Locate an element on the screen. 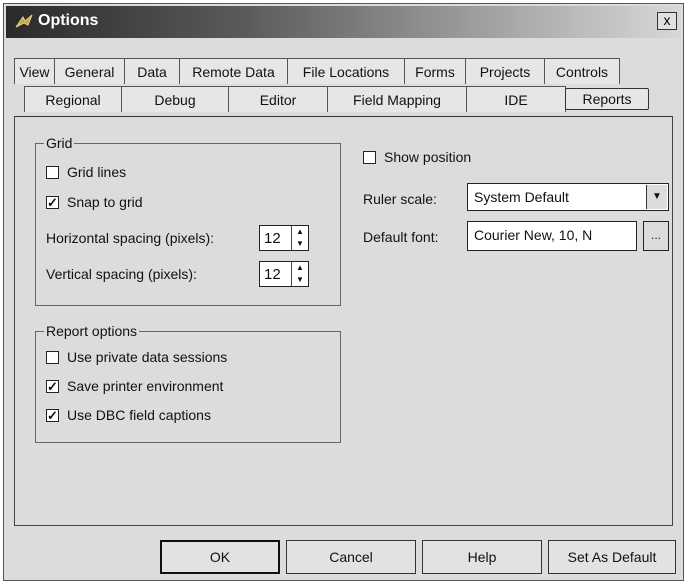 The width and height of the screenshot is (687, 584). grid-lines-label: Grid lines is located at coordinates (97, 172).